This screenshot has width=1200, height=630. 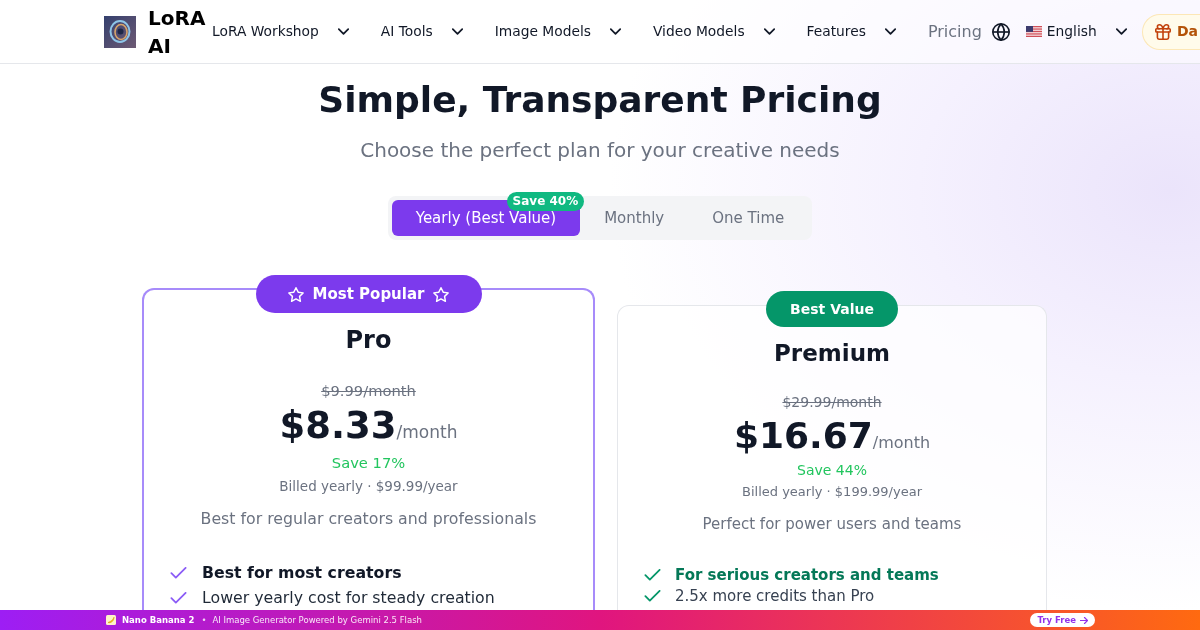 I want to click on savings-text: Save 44%, so click(x=832, y=470).